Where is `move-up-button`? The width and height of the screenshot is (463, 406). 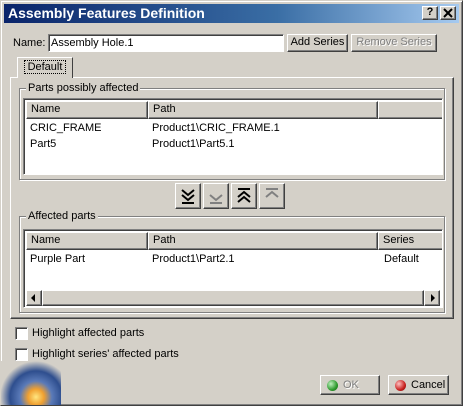 move-up-button is located at coordinates (272, 196).